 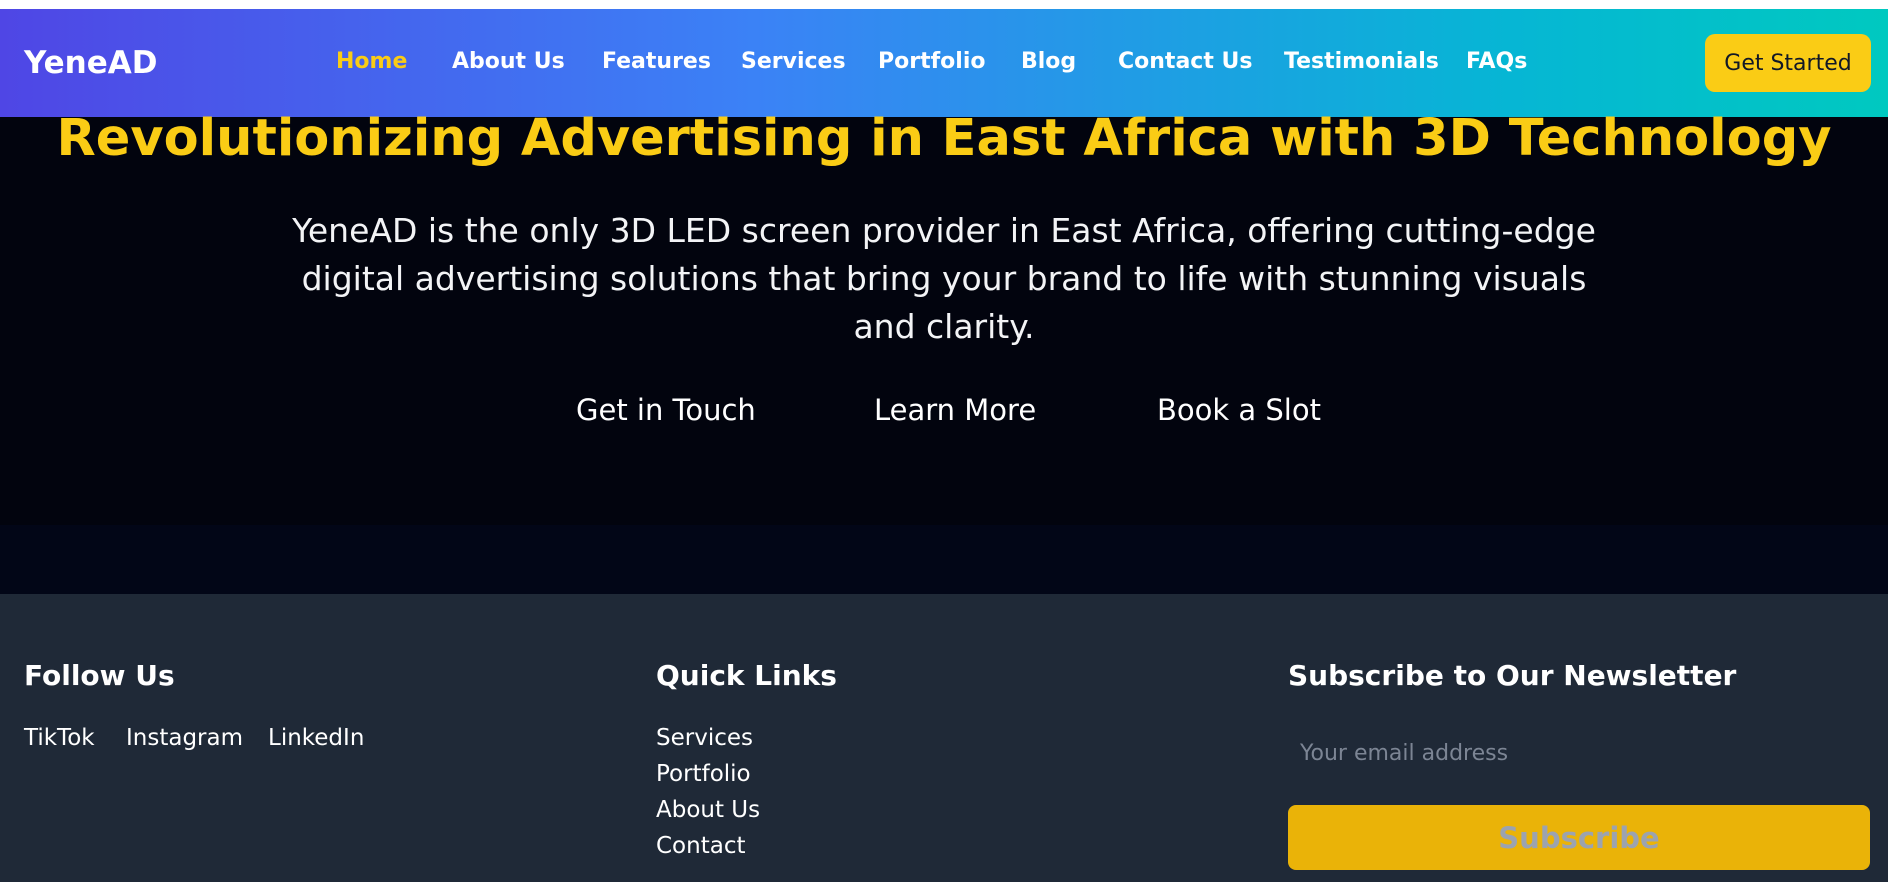 What do you see at coordinates (1361, 61) in the screenshot?
I see `nav-link-testimonials: Testimonials` at bounding box center [1361, 61].